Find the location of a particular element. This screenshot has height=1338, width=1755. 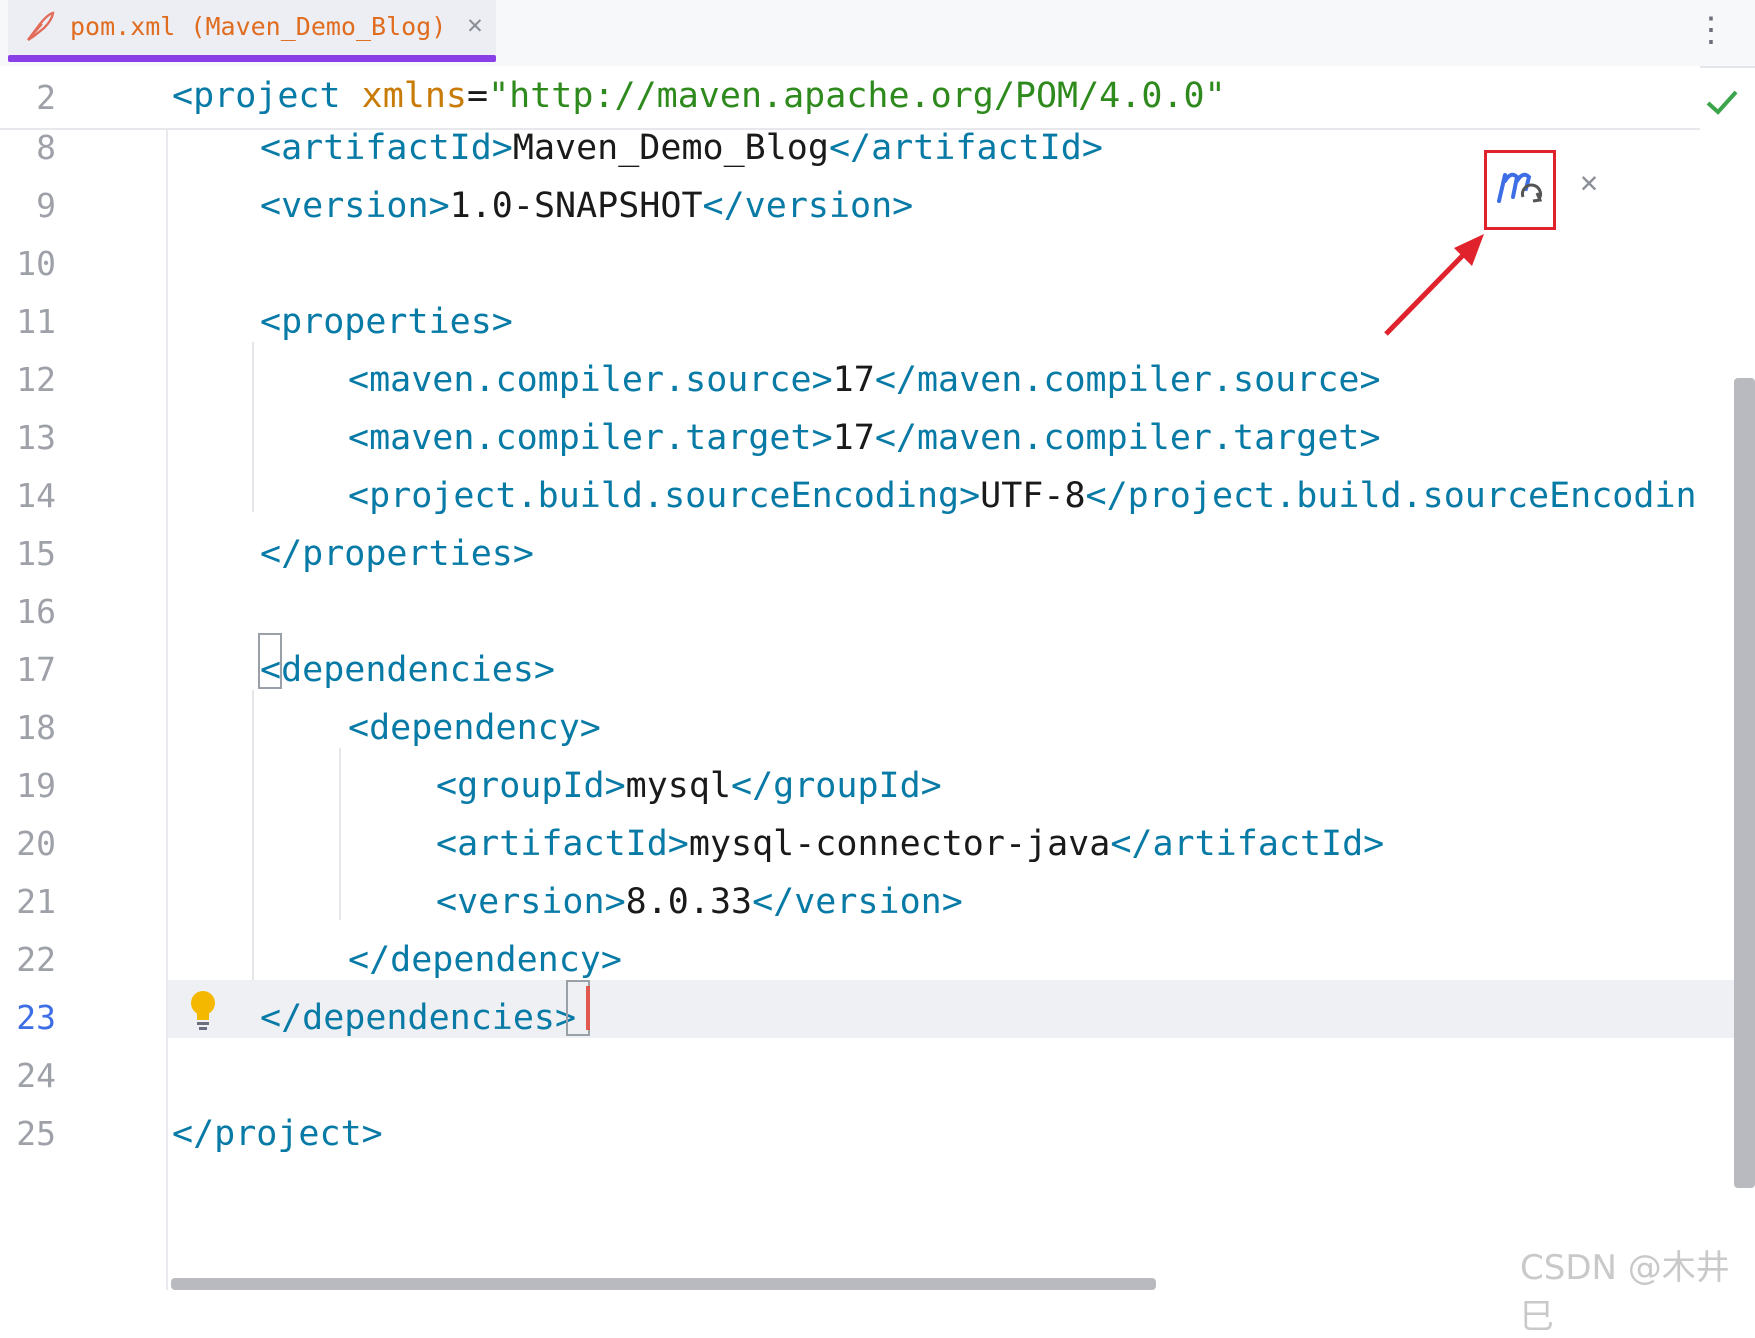

xml-text: Maven_Demo_Blog is located at coordinates (670, 148).